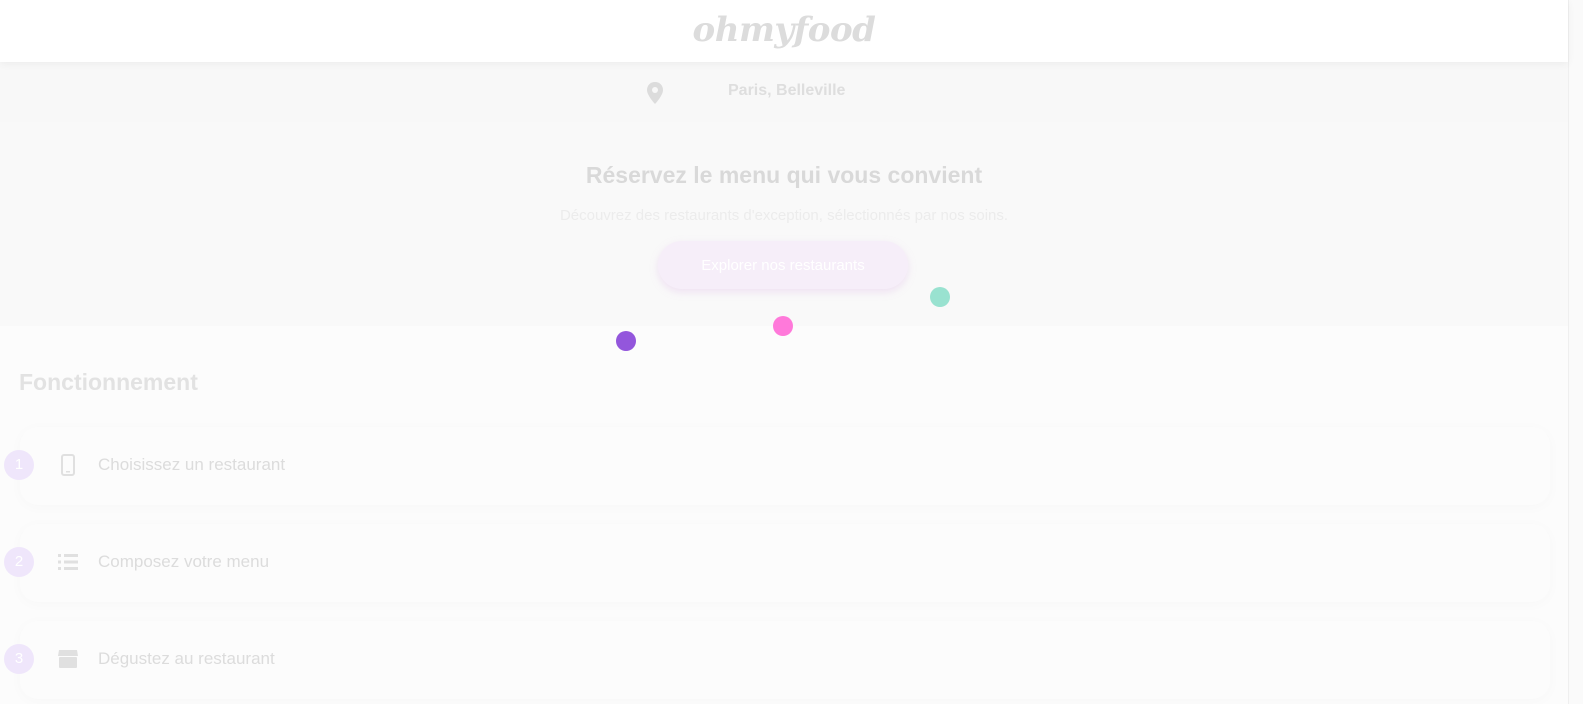 This screenshot has width=1583, height=704. Describe the element at coordinates (19, 562) in the screenshot. I see `step-number-badge: 2` at that location.